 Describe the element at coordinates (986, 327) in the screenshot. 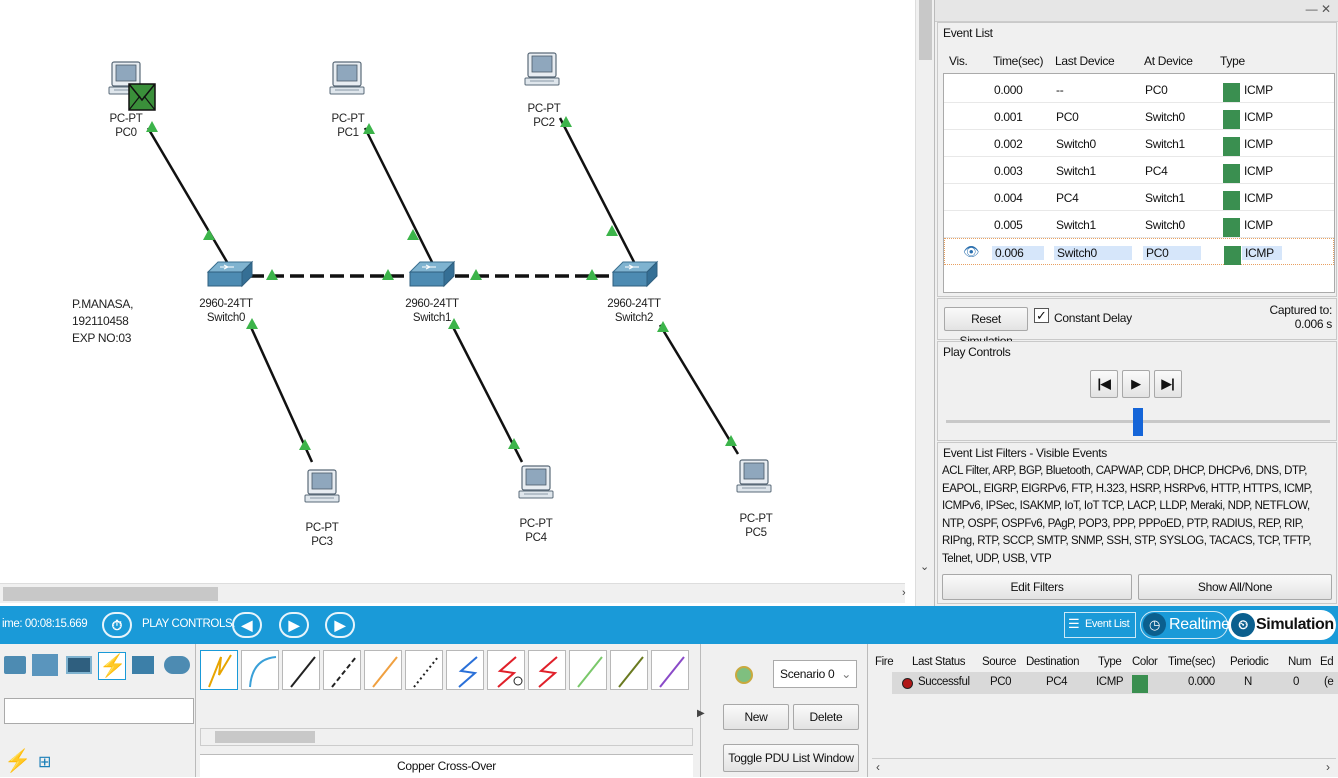

I see `reset-simulation-button: Reset Simulation` at that location.